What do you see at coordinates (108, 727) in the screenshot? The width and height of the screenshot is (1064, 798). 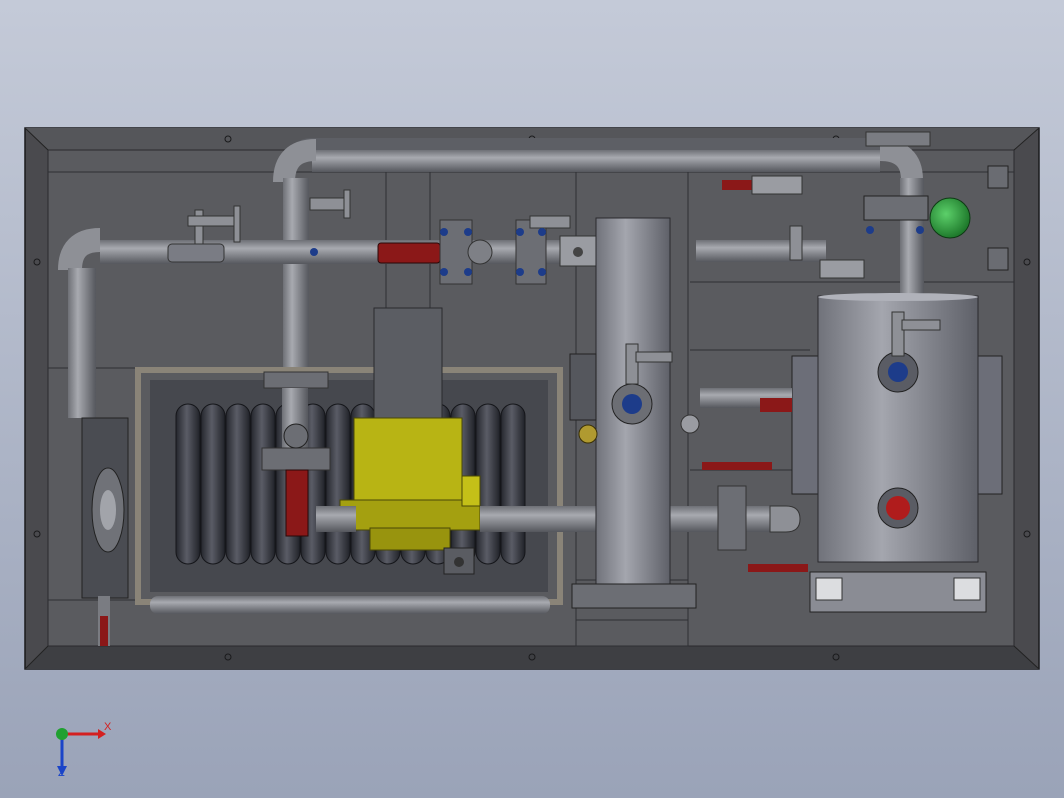 I see `triad-x-label: X` at bounding box center [108, 727].